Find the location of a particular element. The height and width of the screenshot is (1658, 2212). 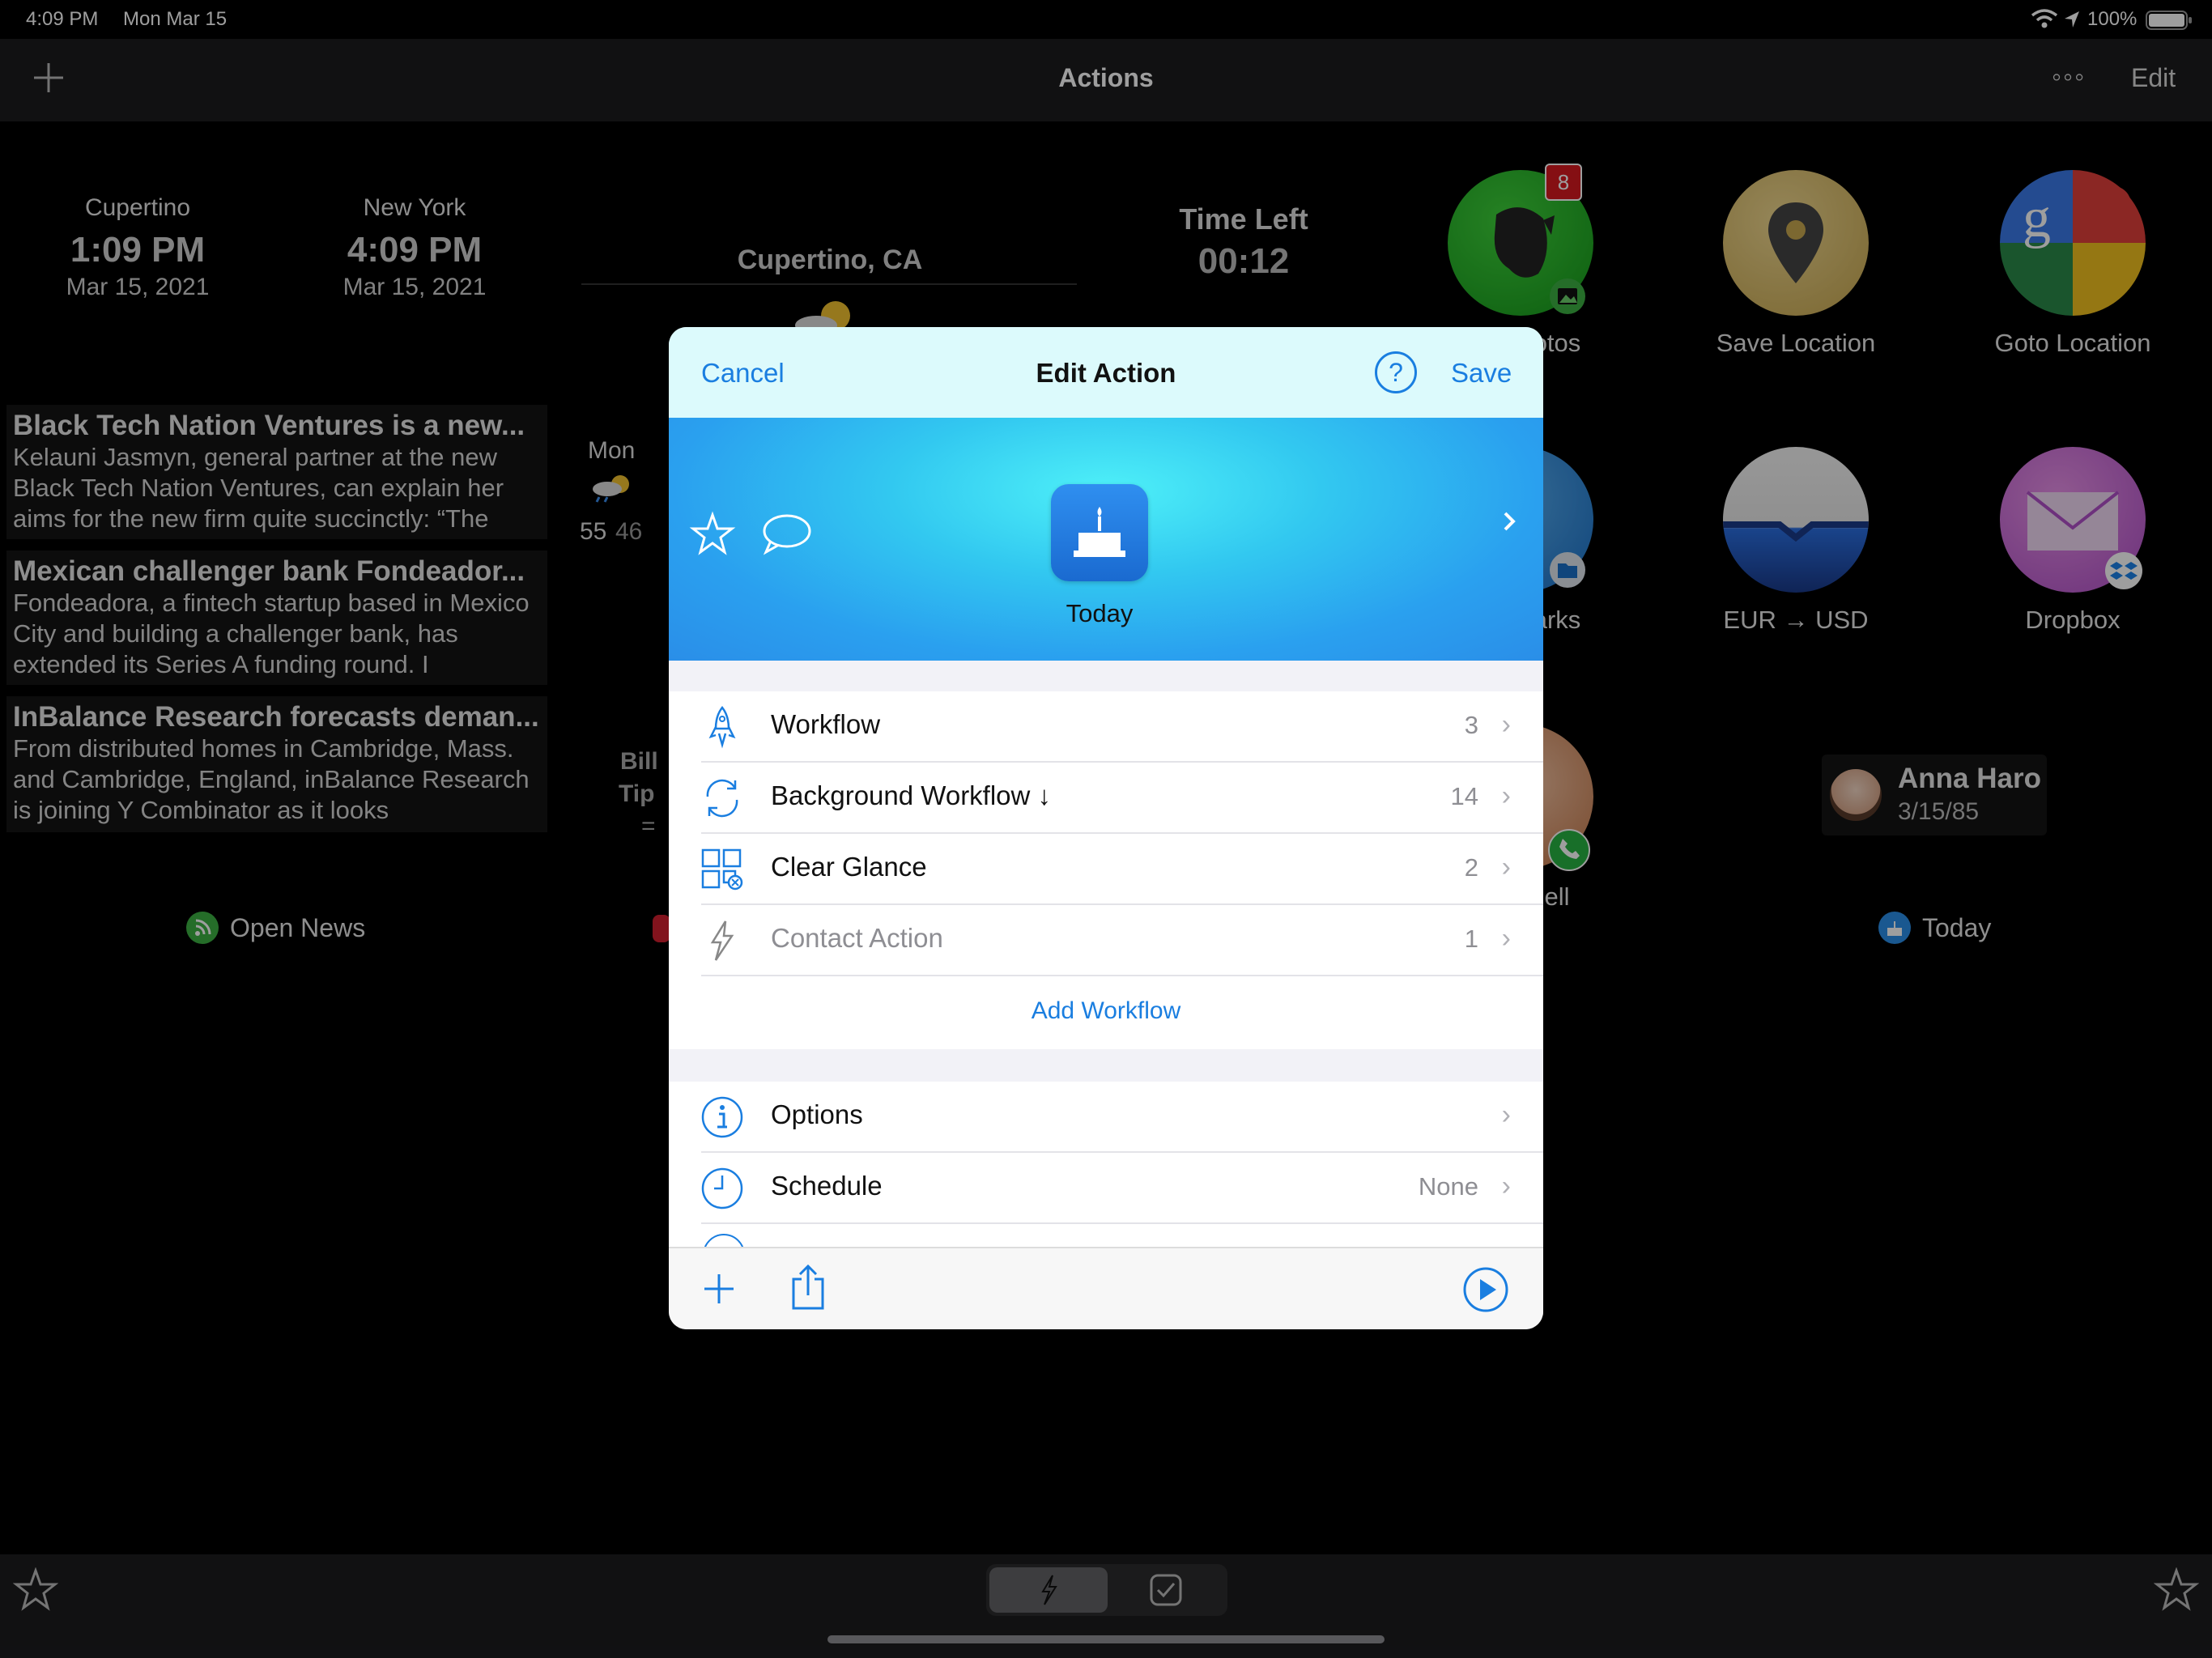

help-button: ? is located at coordinates (1396, 372).